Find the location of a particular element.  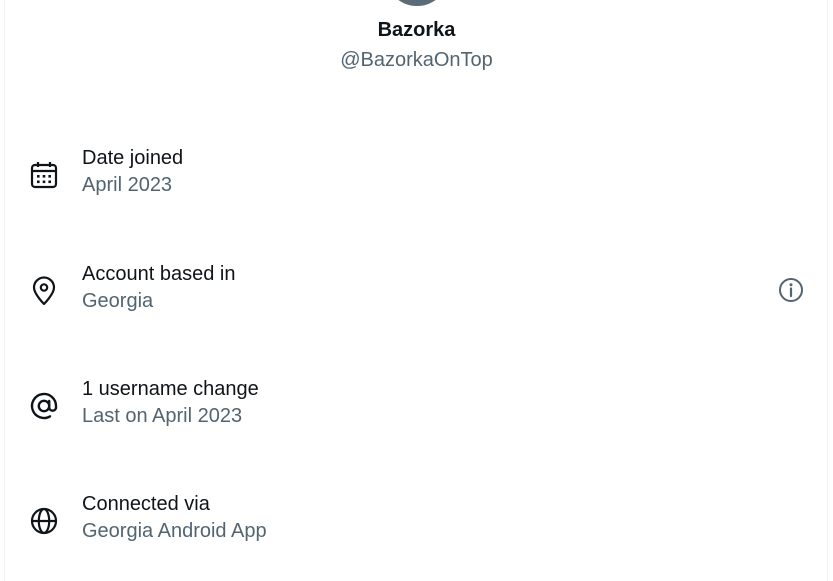

account-based-in-value: Georgia is located at coordinates (118, 301).